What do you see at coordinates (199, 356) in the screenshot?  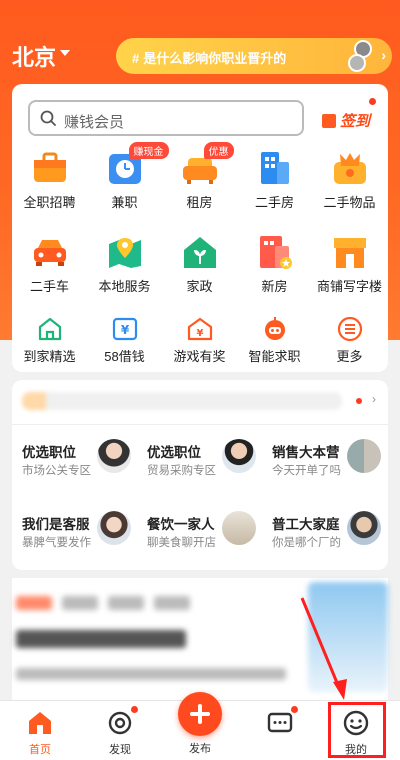 I see `category-label: 游戏有奖` at bounding box center [199, 356].